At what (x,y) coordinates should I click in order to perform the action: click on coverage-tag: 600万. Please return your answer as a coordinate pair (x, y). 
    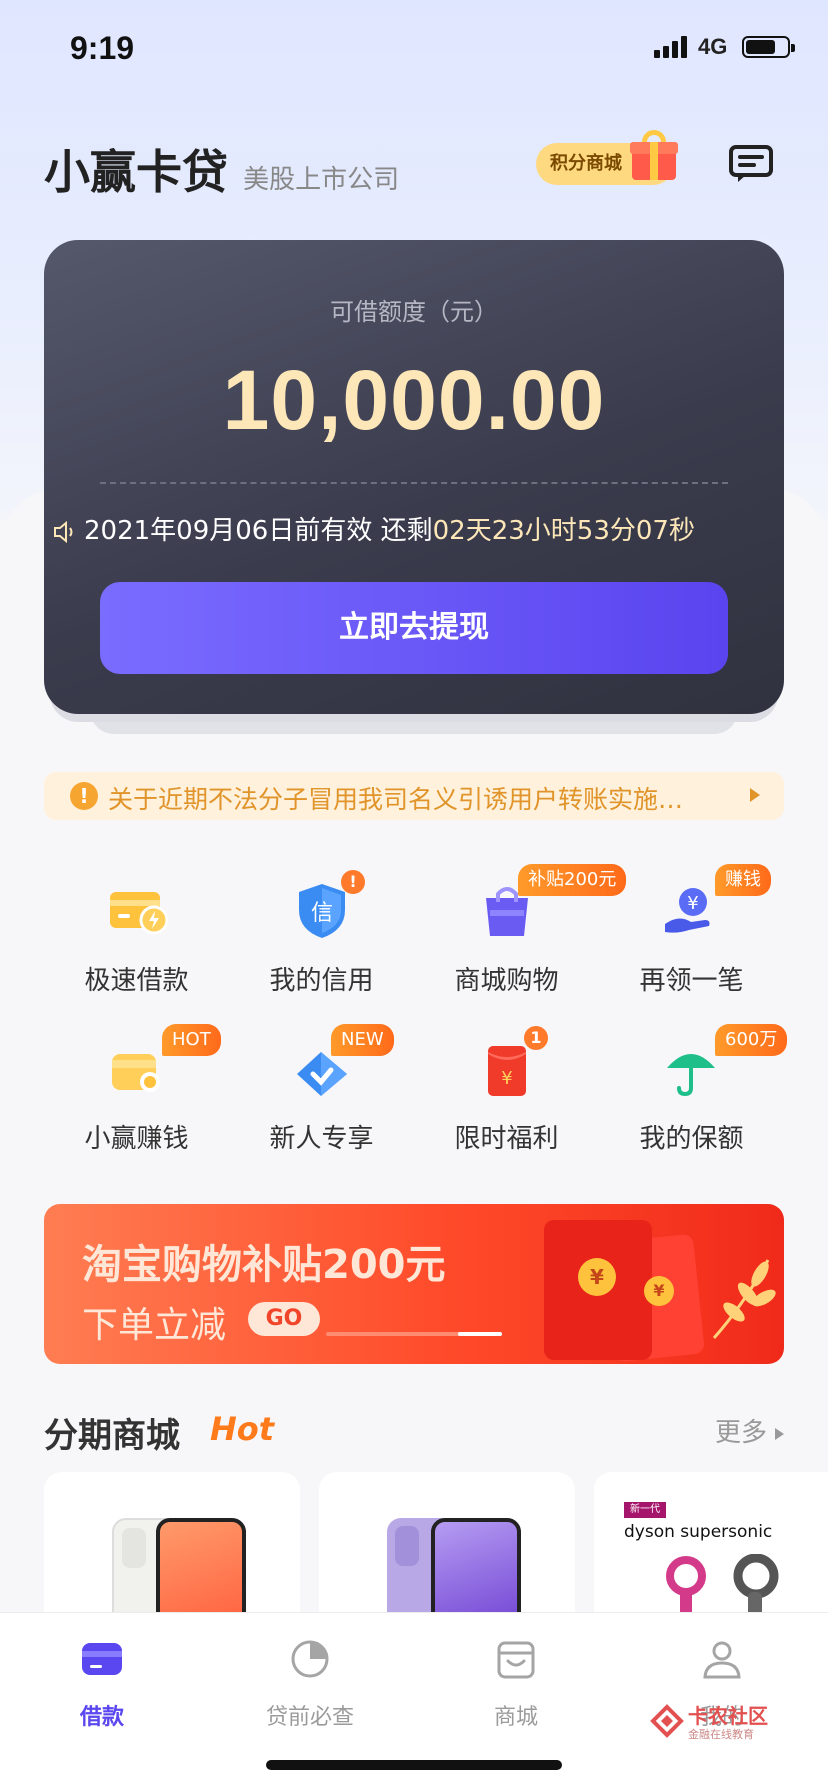
    Looking at the image, I should click on (751, 1040).